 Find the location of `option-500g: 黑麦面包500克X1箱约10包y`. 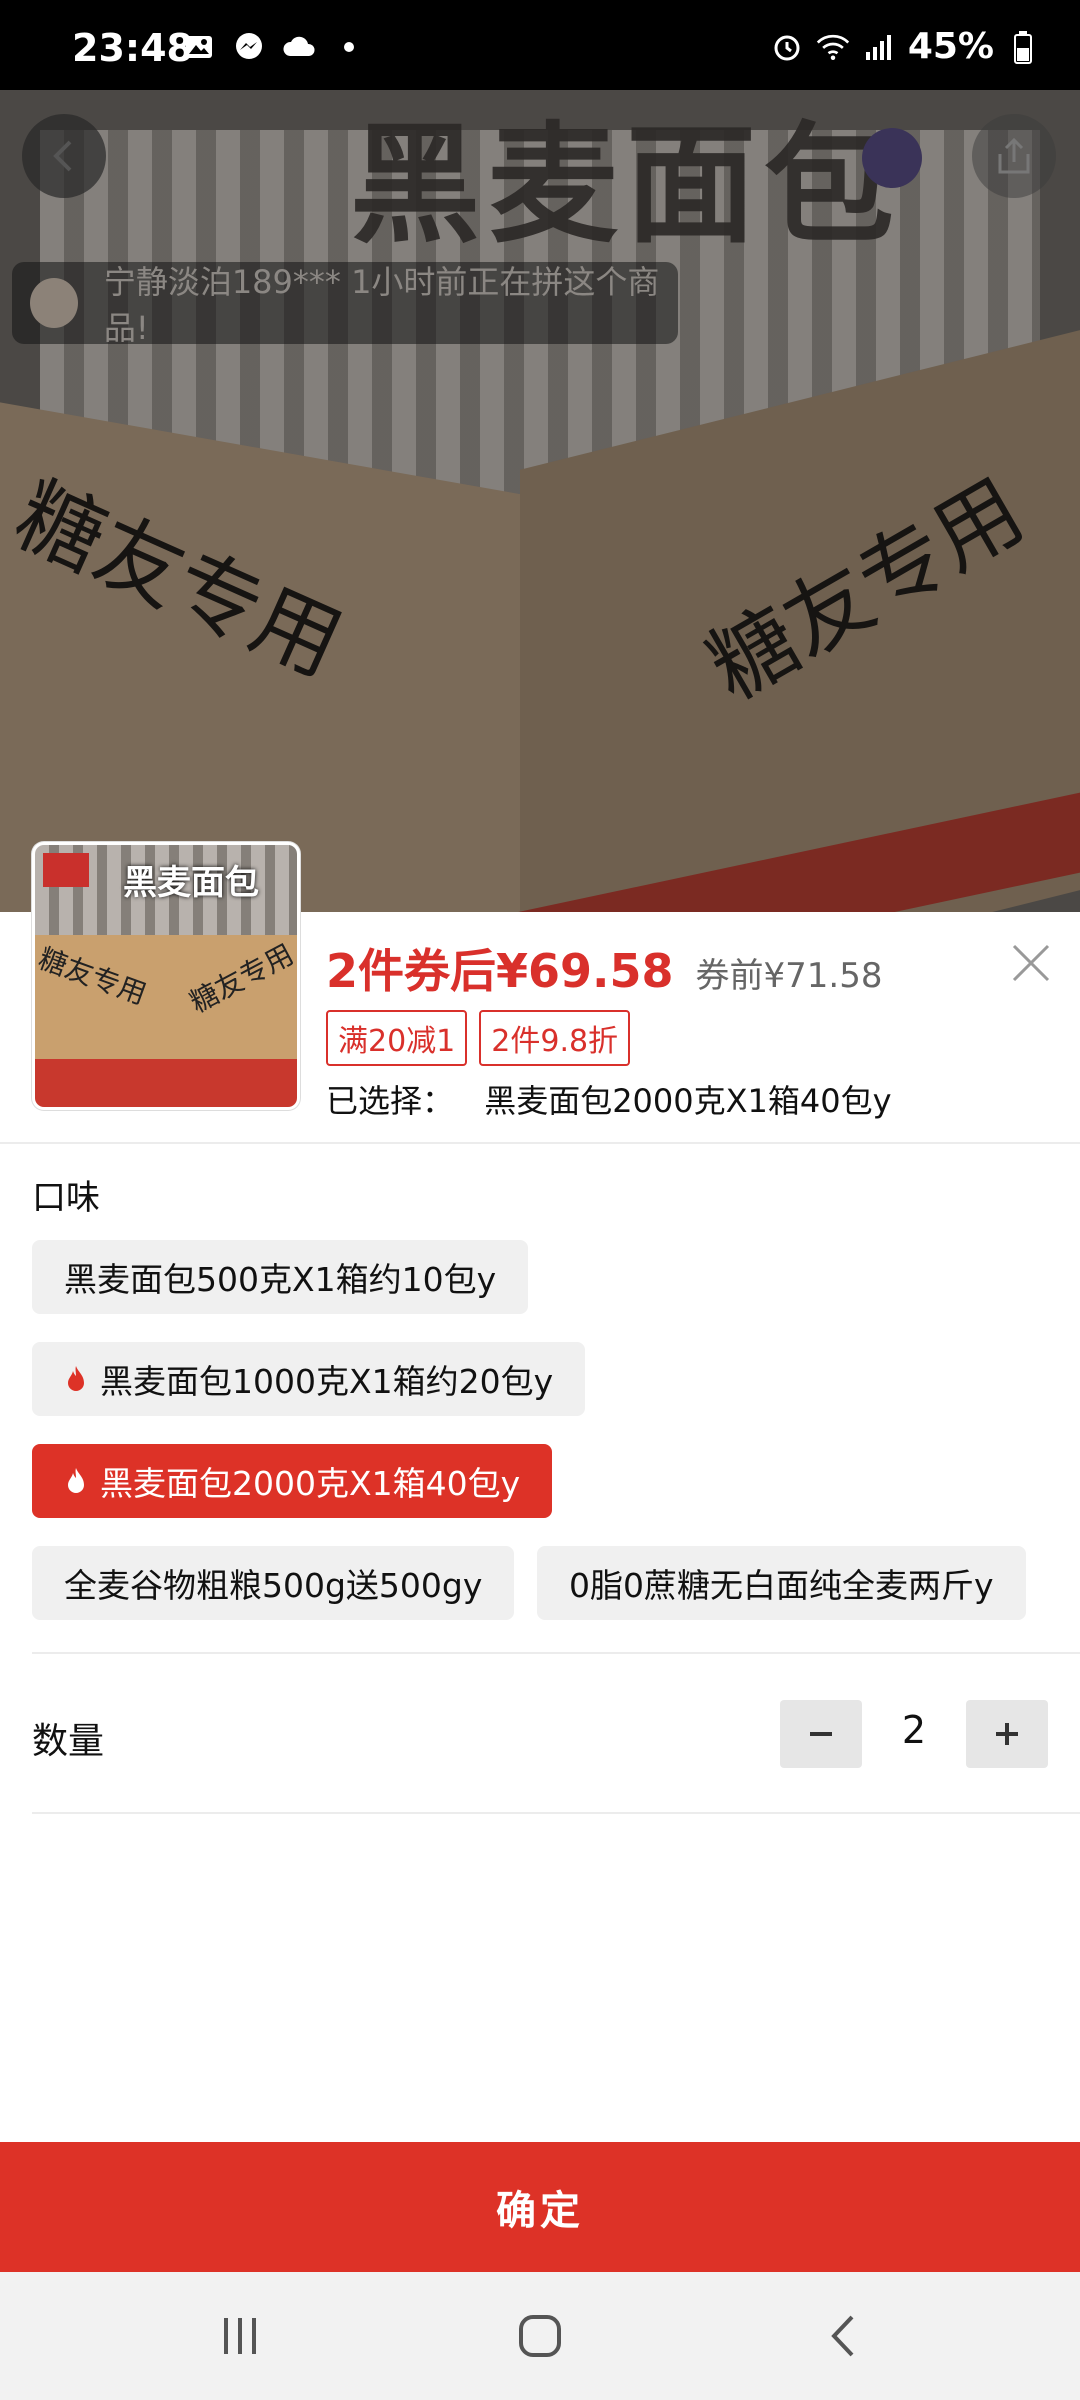

option-500g: 黑麦面包500克X1箱约10包y is located at coordinates (280, 1277).